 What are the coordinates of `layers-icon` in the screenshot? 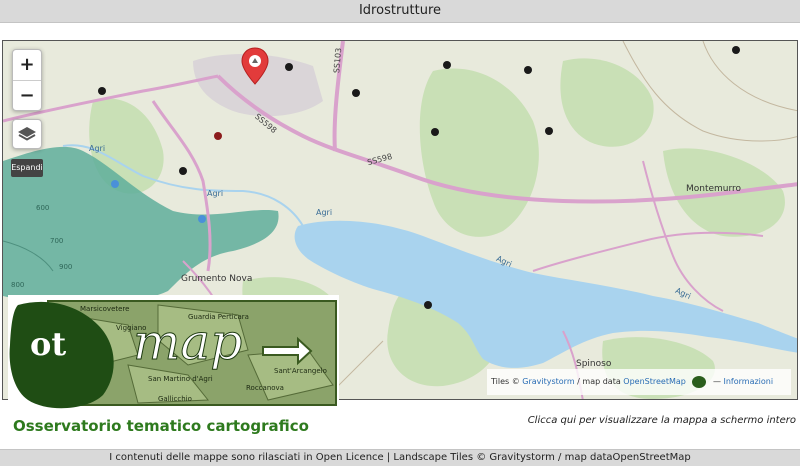 It's located at (27, 134).